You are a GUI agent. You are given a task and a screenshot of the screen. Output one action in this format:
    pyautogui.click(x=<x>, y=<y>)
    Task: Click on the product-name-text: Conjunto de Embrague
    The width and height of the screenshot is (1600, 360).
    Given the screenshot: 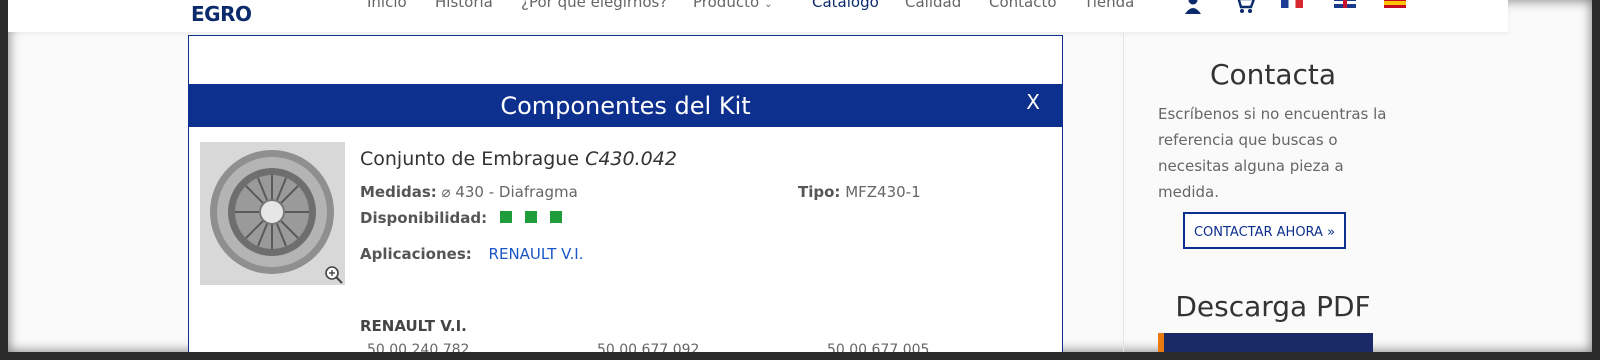 What is the action you would take?
    pyautogui.click(x=470, y=159)
    